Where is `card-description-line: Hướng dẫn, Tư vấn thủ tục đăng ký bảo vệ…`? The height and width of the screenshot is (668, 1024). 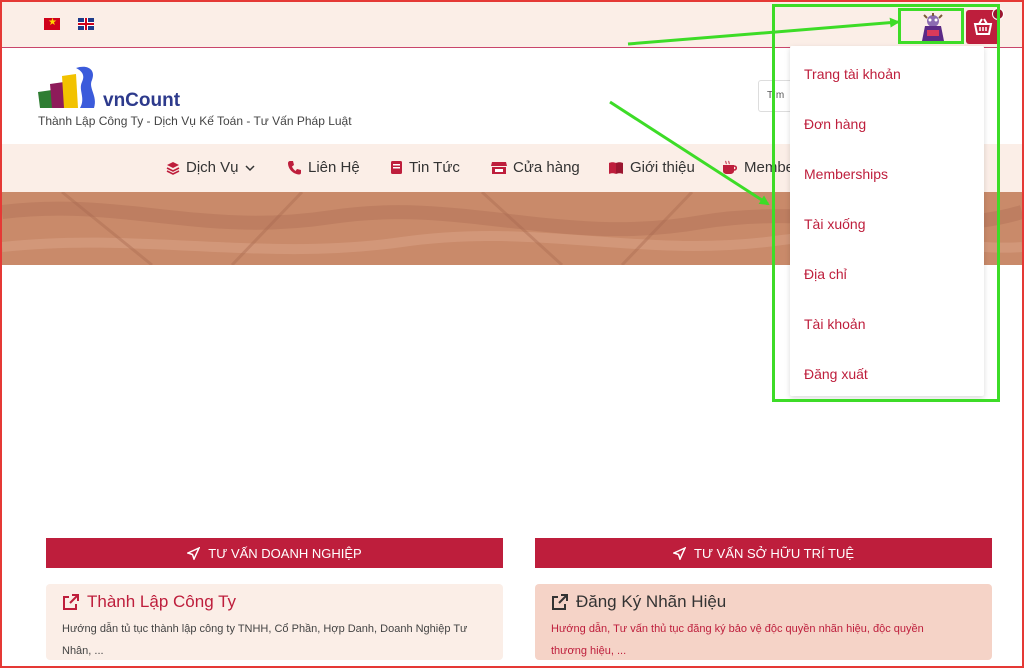 card-description-line: Hướng dẫn, Tư vấn thủ tục đăng ký bảo vệ… is located at coordinates (737, 629).